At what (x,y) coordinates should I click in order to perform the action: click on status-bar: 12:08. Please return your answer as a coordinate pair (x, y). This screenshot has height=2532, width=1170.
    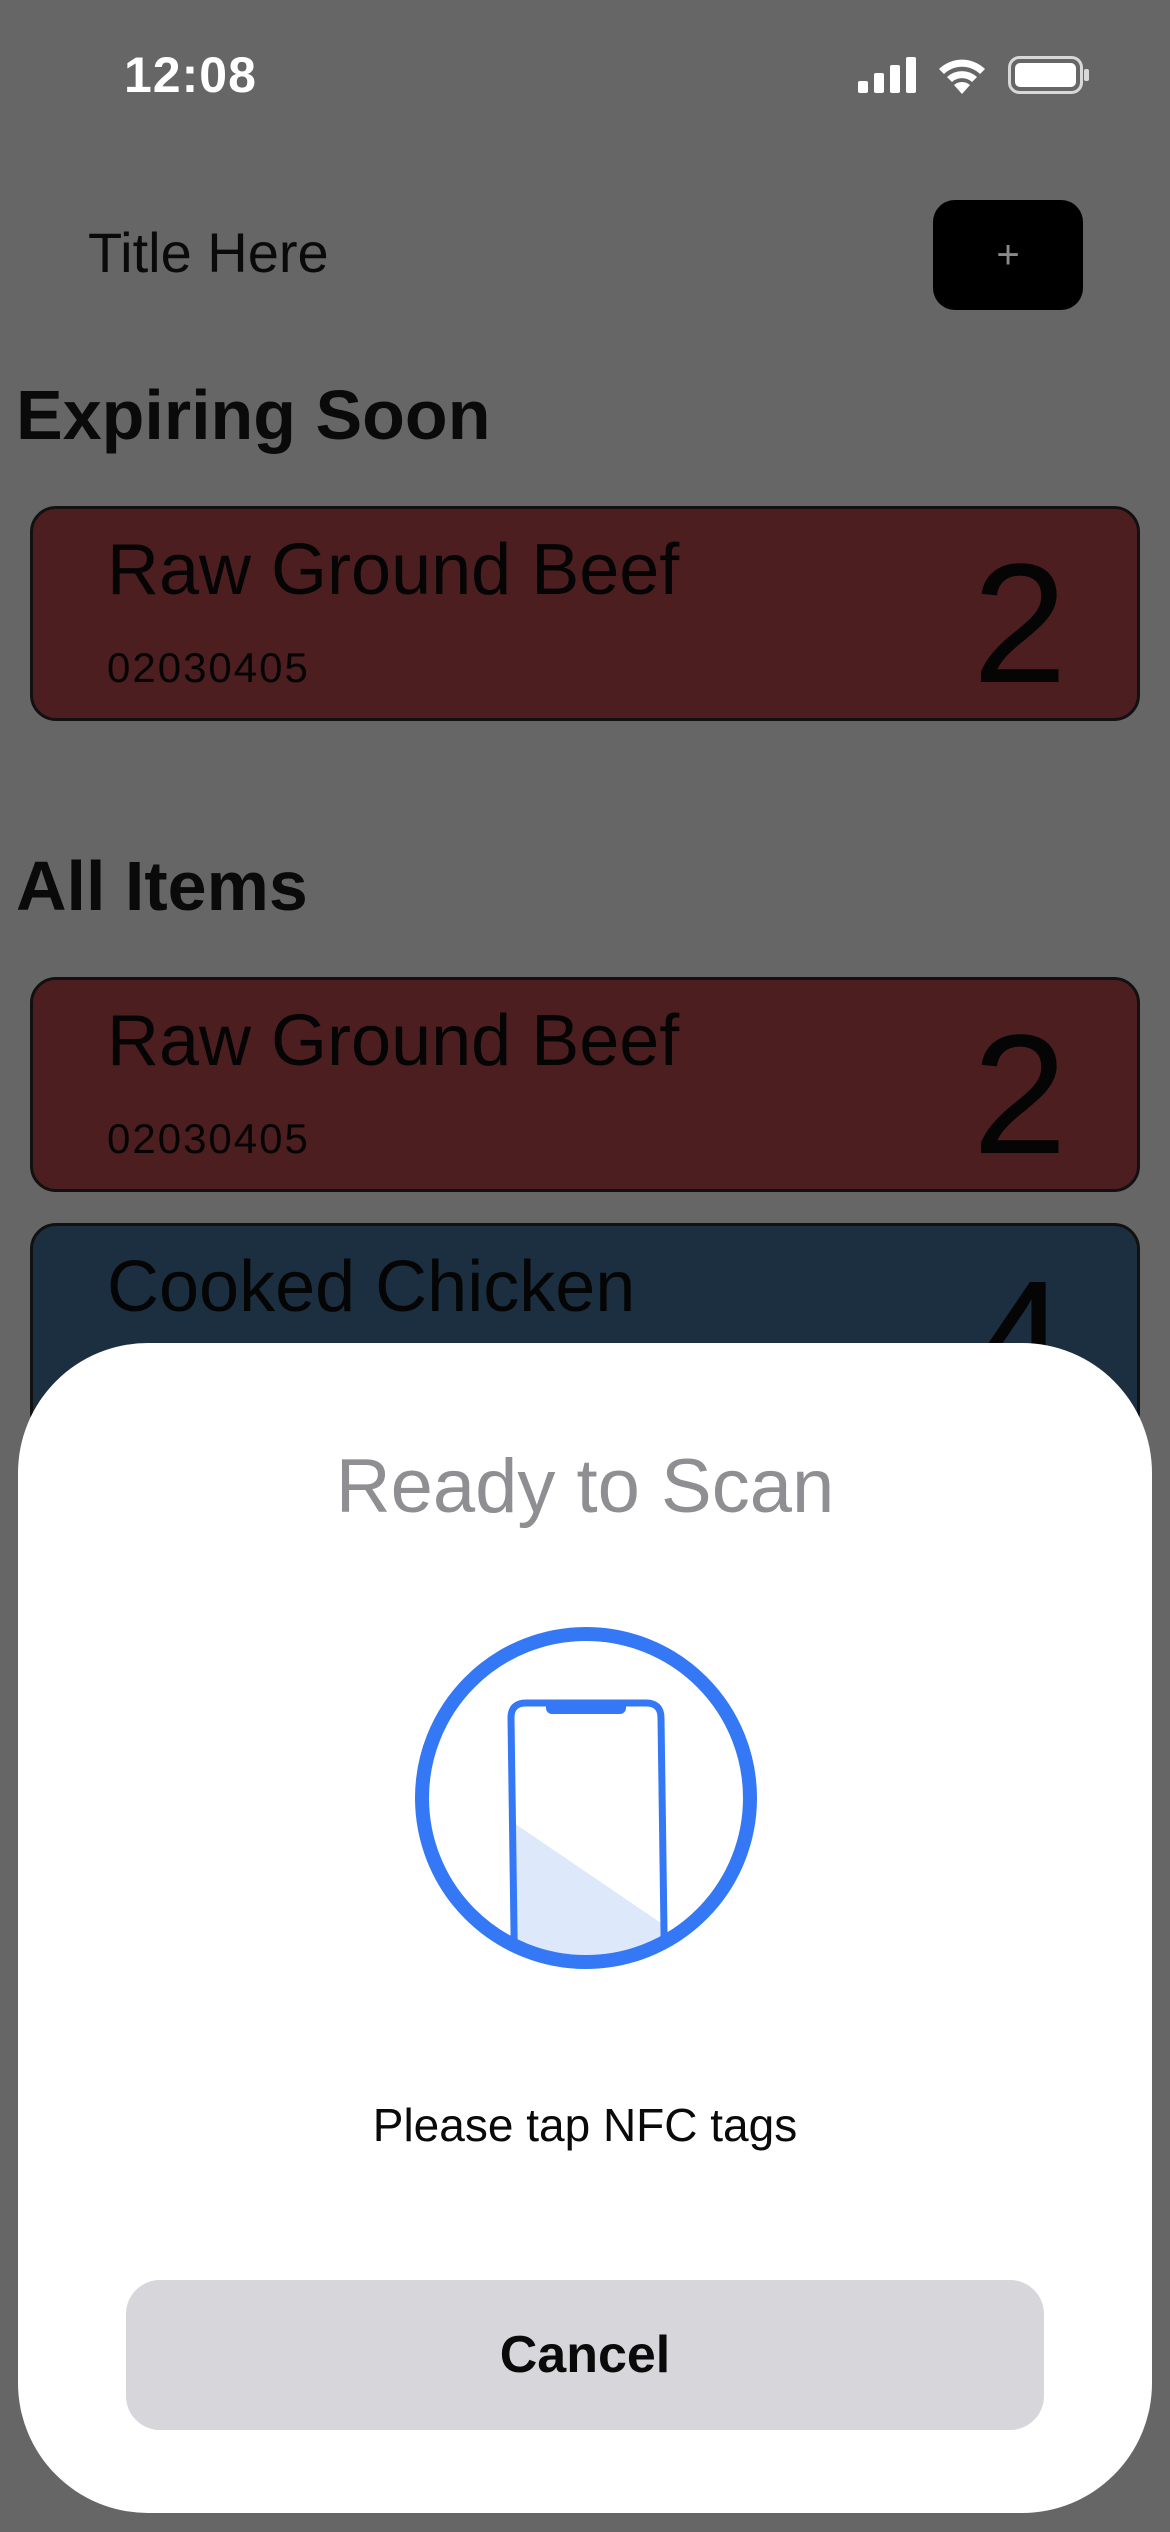
    Looking at the image, I should click on (585, 75).